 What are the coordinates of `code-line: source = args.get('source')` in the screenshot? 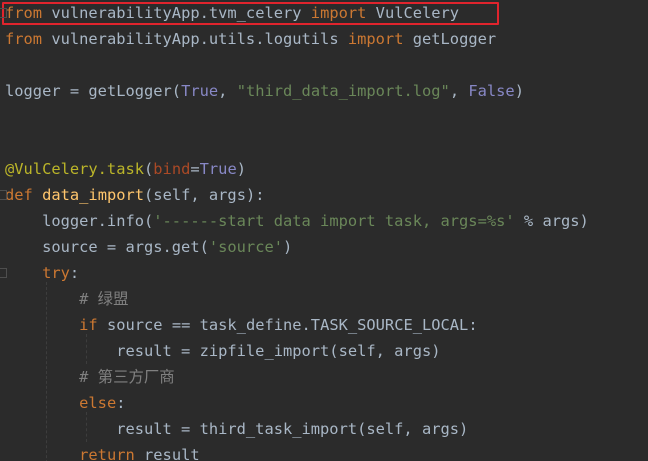 It's located at (146, 247).